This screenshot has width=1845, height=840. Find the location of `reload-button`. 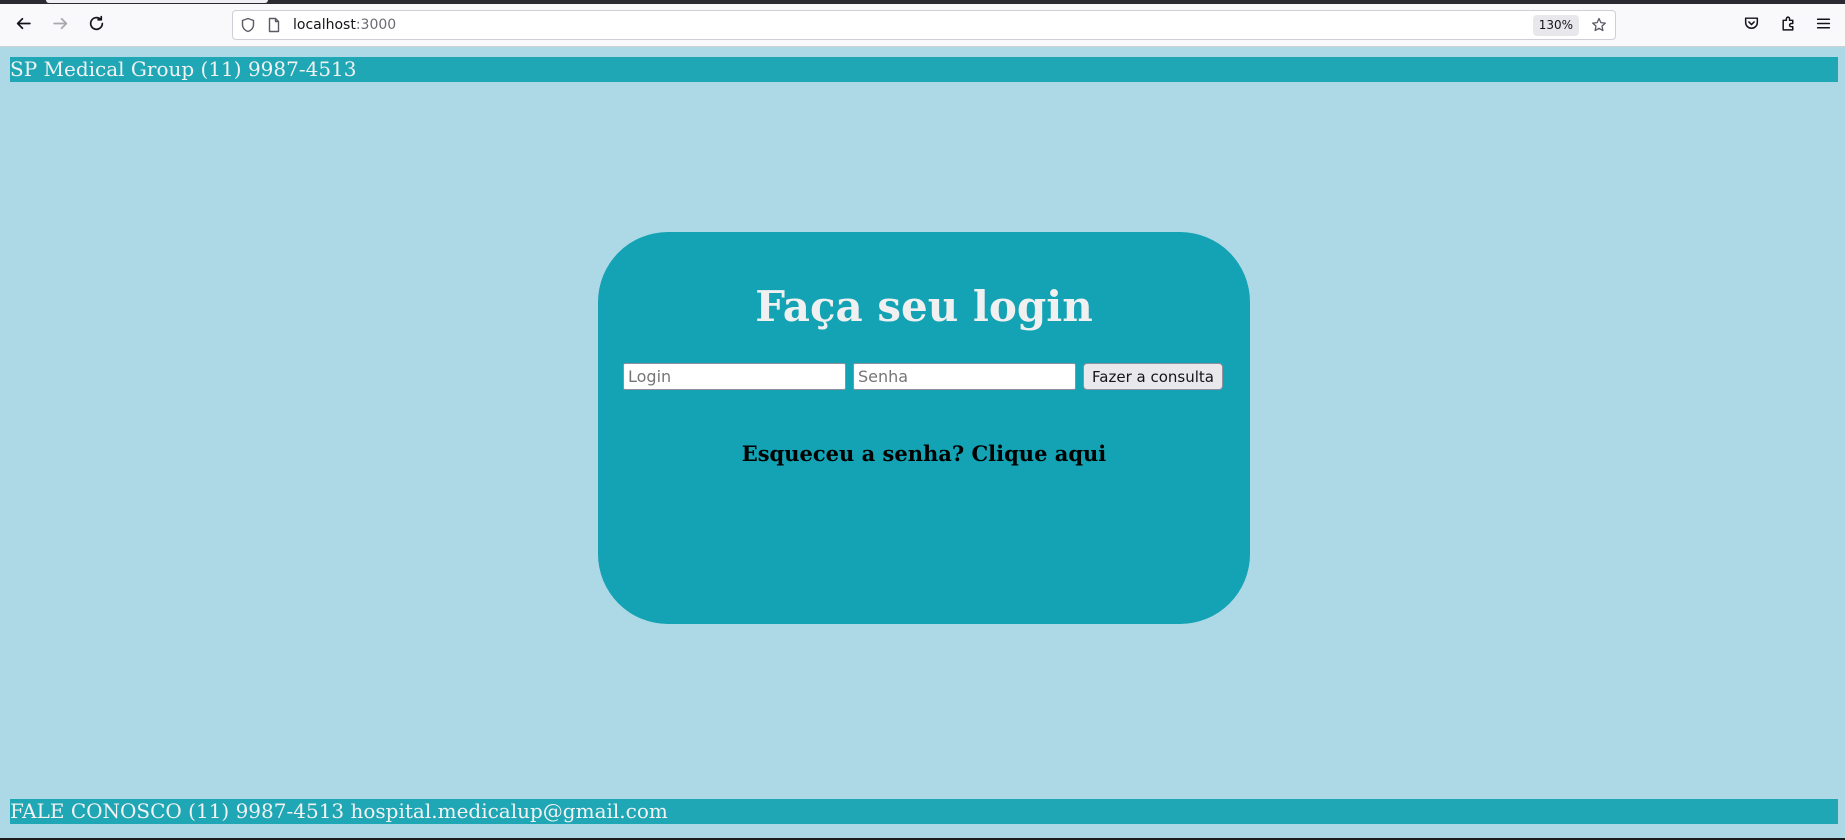

reload-button is located at coordinates (96, 25).